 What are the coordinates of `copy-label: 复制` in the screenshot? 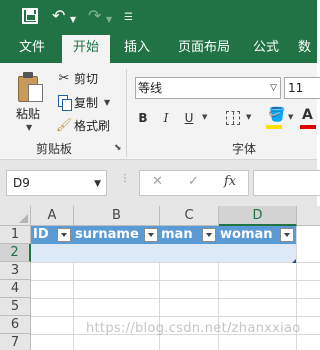 It's located at (86, 102).